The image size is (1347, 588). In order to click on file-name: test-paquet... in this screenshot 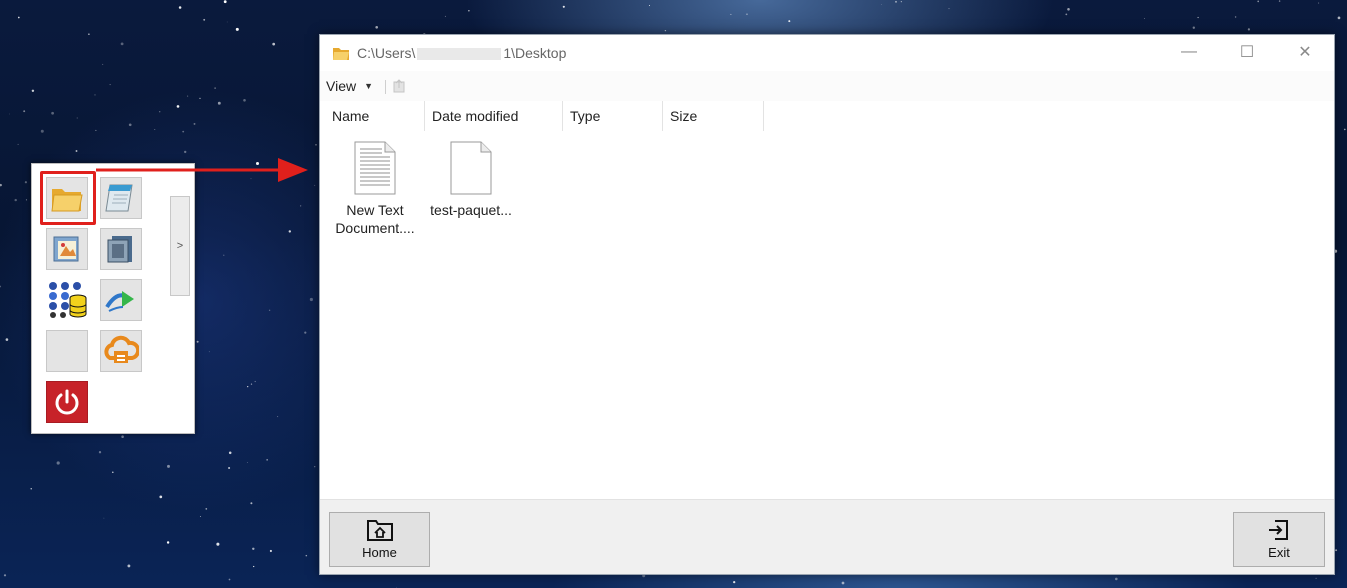, I will do `click(471, 210)`.